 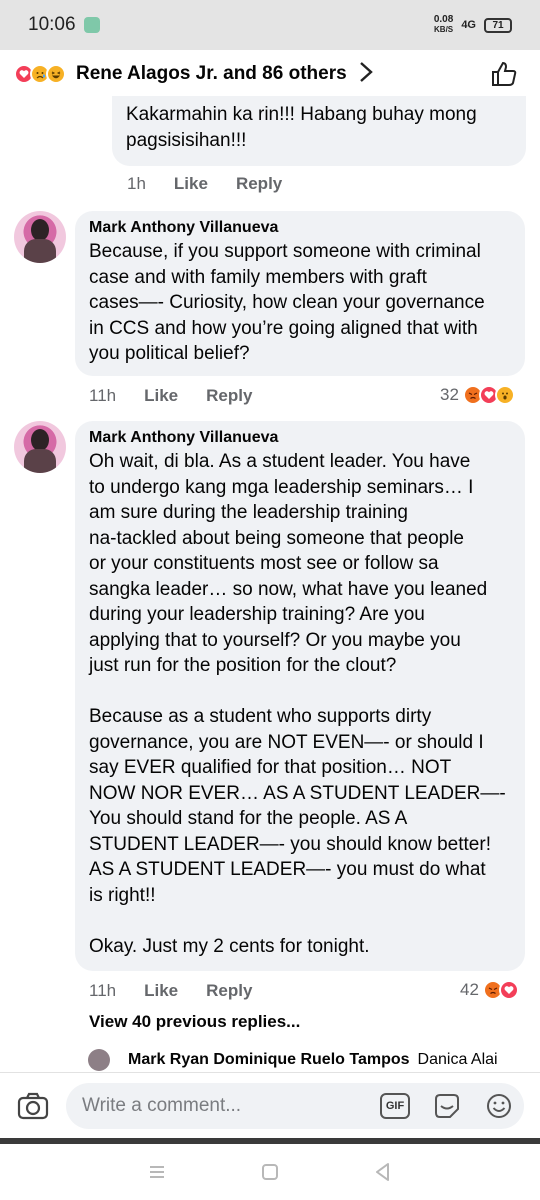 I want to click on menu-nav-icon, so click(x=157, y=1172).